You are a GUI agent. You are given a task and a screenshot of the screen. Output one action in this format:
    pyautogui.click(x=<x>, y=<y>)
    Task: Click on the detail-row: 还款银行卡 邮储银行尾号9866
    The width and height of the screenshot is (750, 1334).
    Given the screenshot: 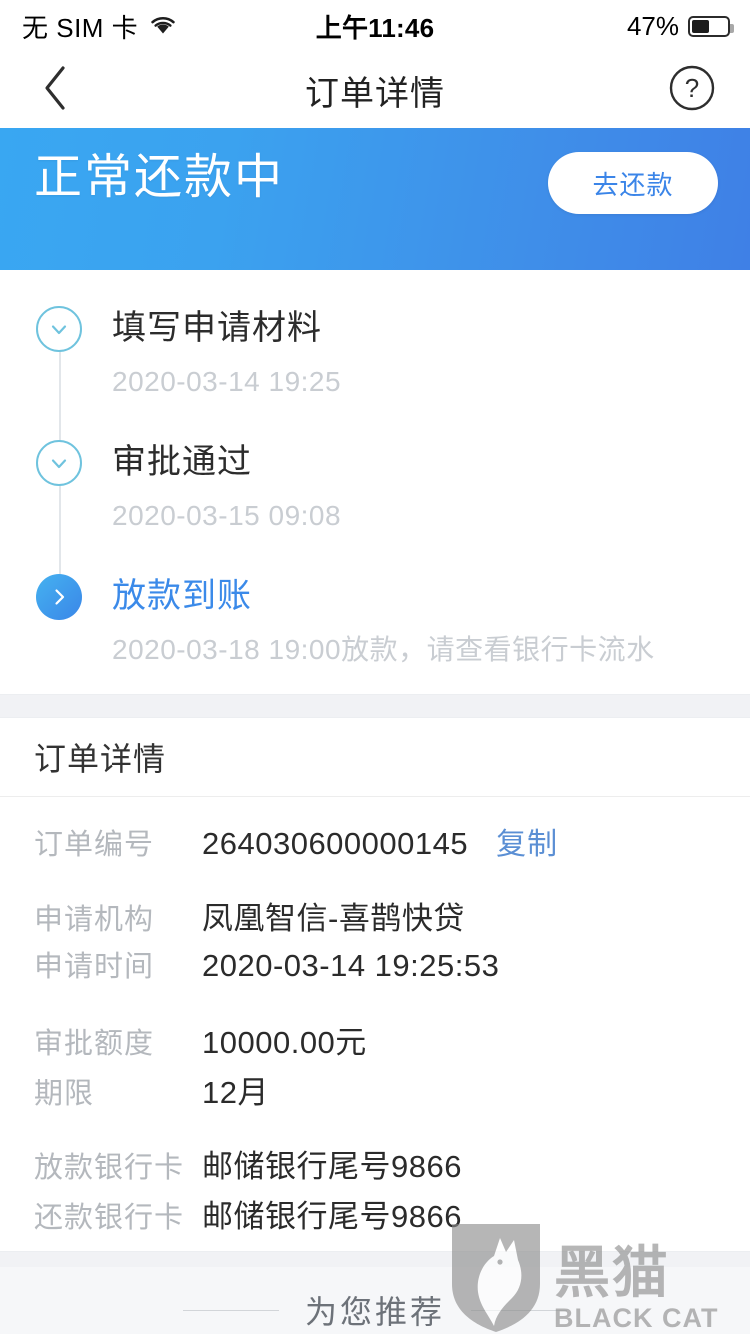 What is the action you would take?
    pyautogui.click(x=375, y=1216)
    